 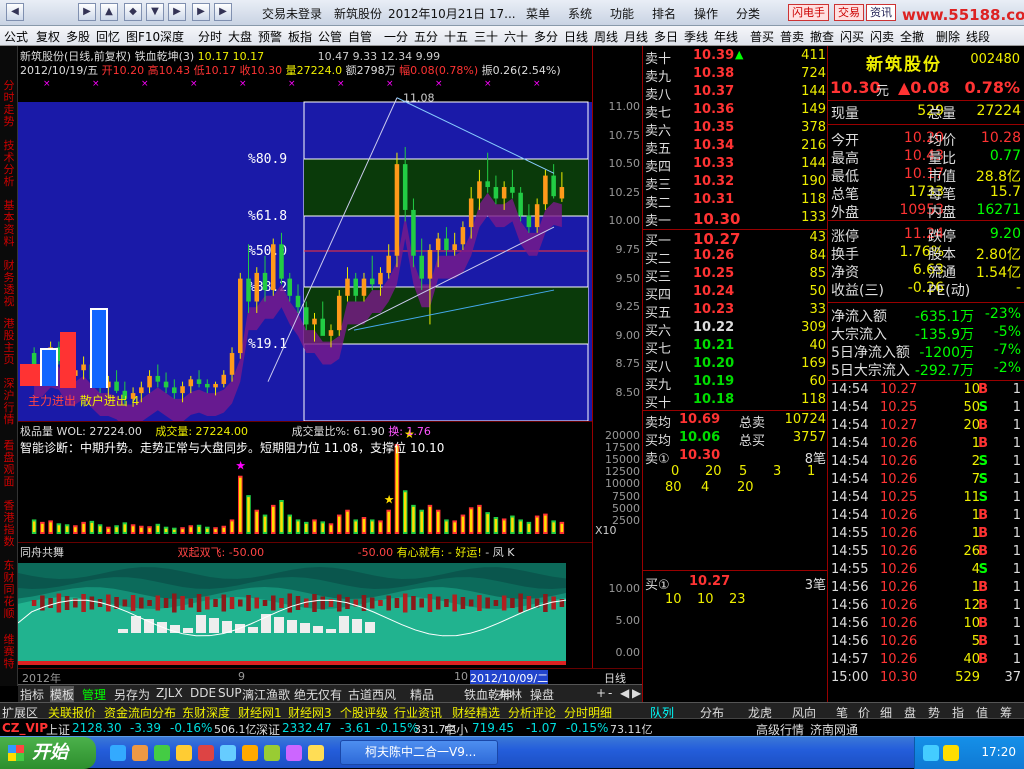 I want to click on toolbar-item-9: 板指, so click(x=300, y=36).